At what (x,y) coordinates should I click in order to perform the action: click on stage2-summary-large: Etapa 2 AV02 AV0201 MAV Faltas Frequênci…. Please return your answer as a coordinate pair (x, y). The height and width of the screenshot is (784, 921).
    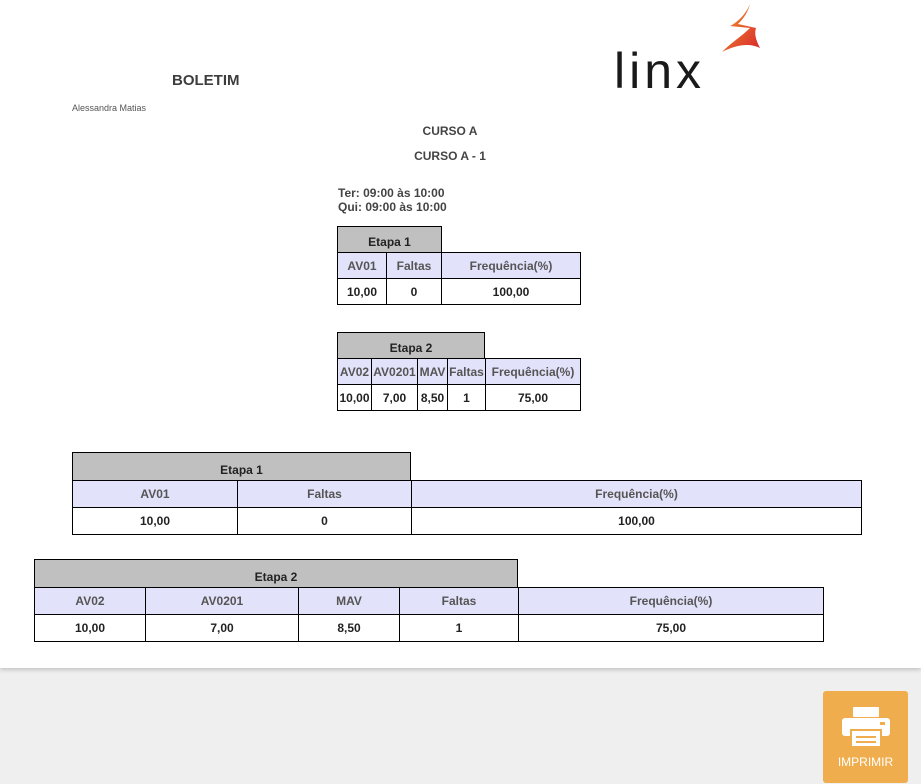
    Looking at the image, I should click on (429, 600).